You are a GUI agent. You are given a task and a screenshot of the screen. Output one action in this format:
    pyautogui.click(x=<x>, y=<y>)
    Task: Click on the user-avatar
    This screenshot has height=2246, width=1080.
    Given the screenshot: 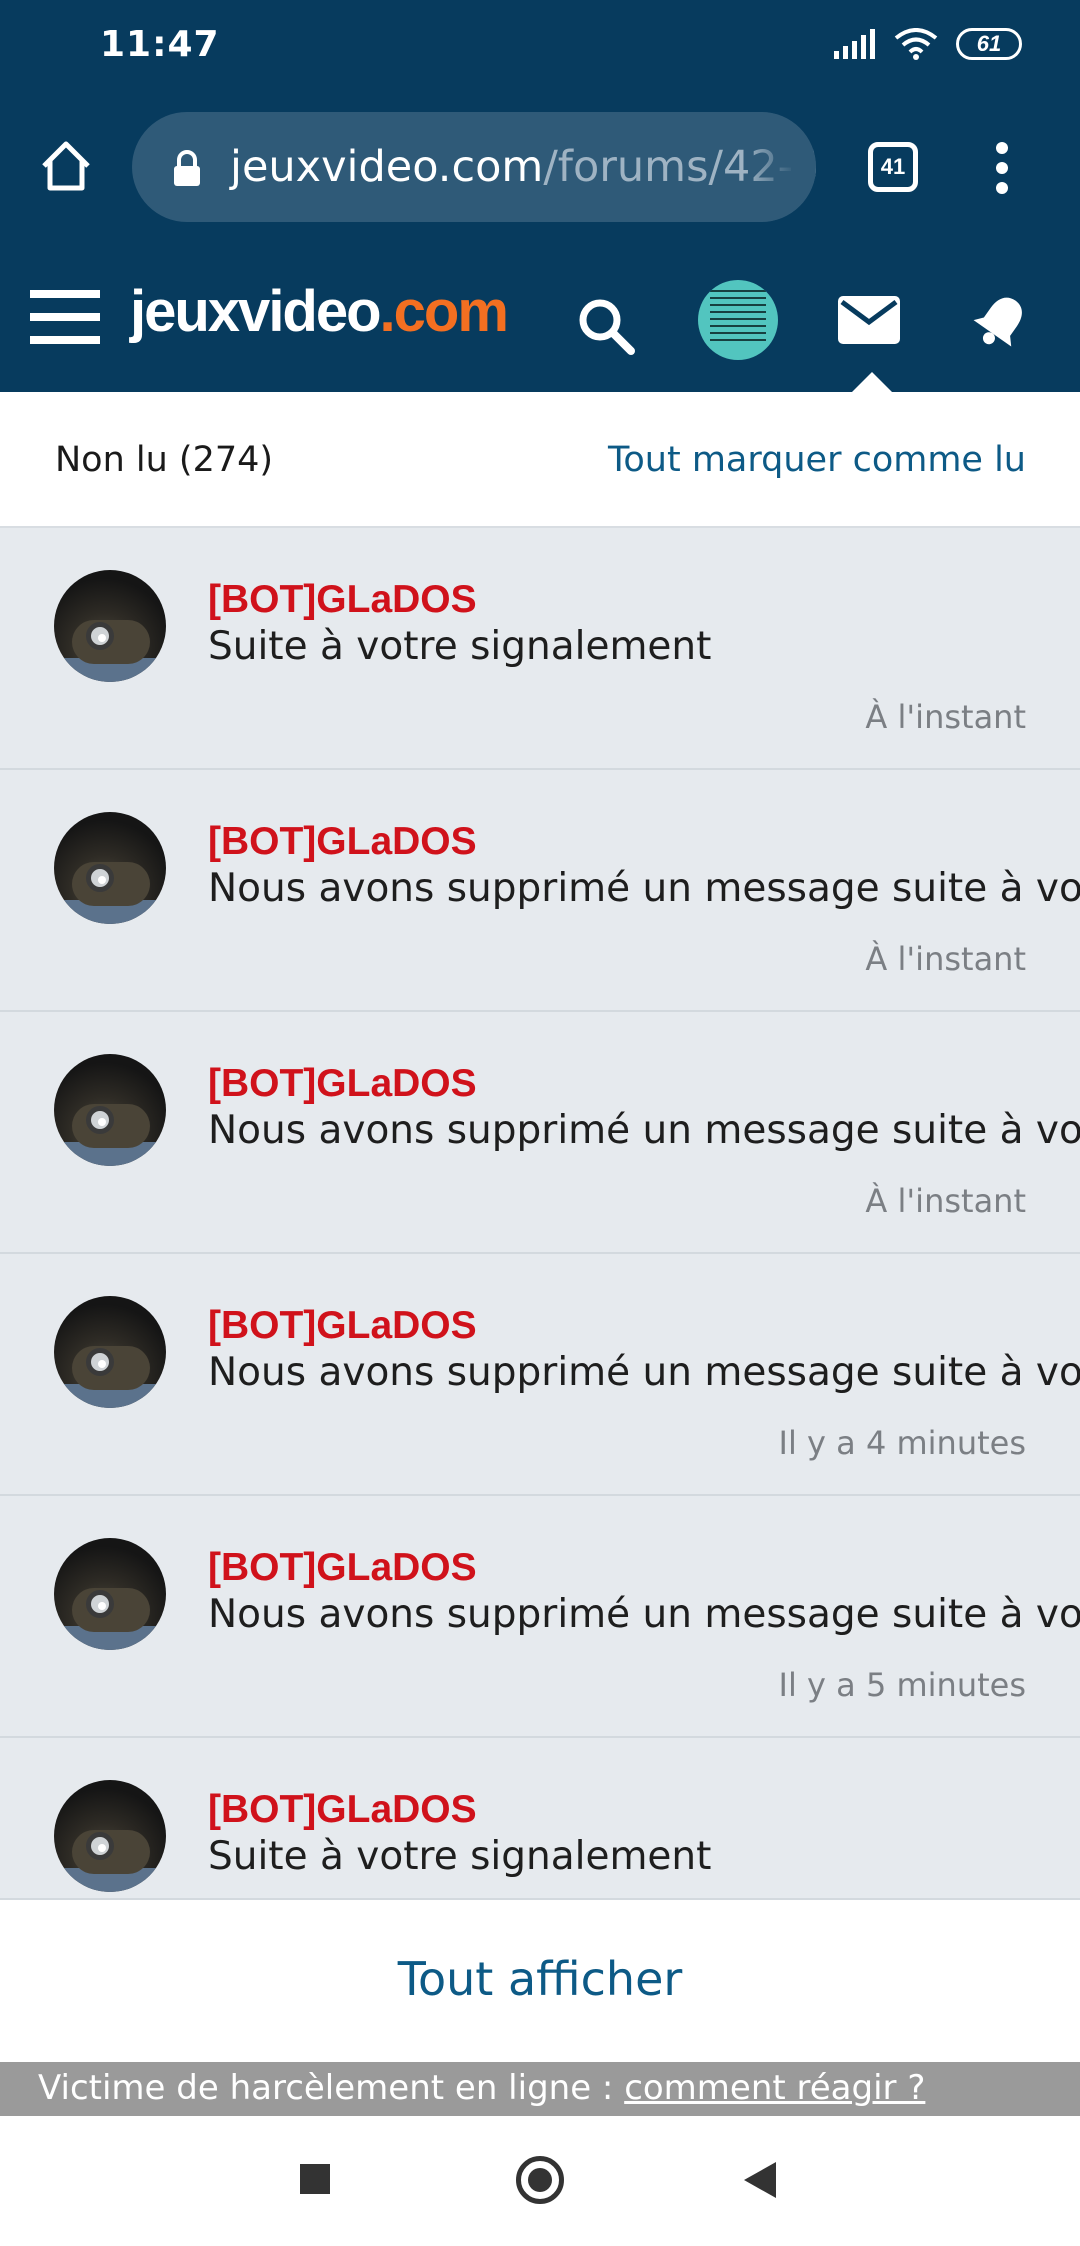 What is the action you would take?
    pyautogui.click(x=738, y=320)
    